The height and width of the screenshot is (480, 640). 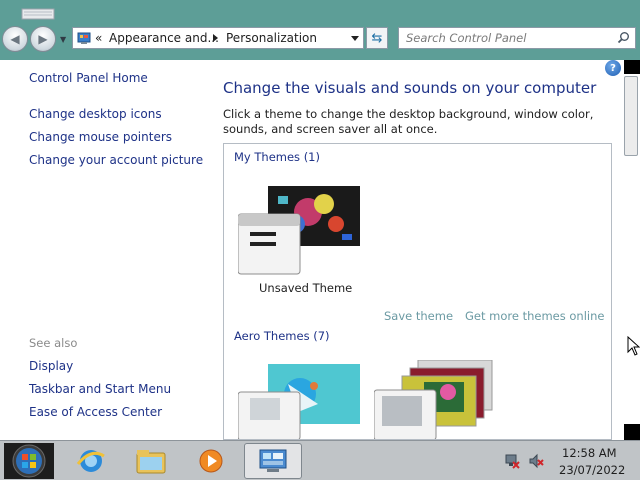 I want to click on forward-arrow-icon: ▶, so click(x=43, y=39).